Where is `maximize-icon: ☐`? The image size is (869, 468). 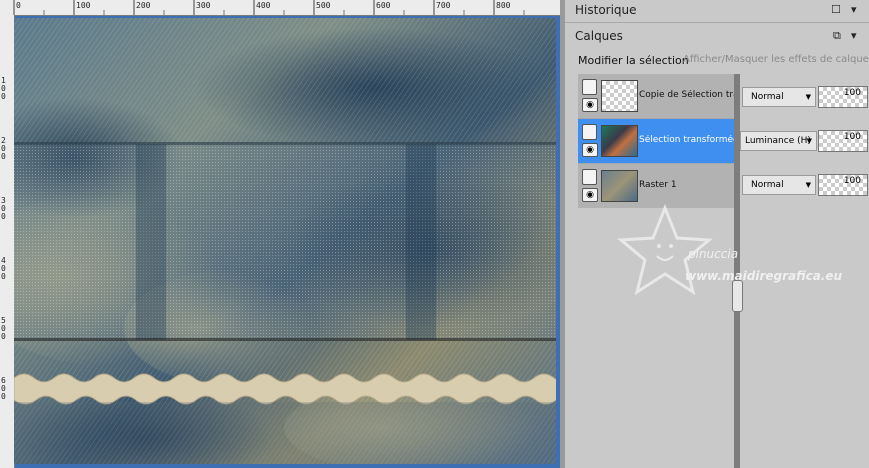 maximize-icon: ☐ is located at coordinates (836, 9).